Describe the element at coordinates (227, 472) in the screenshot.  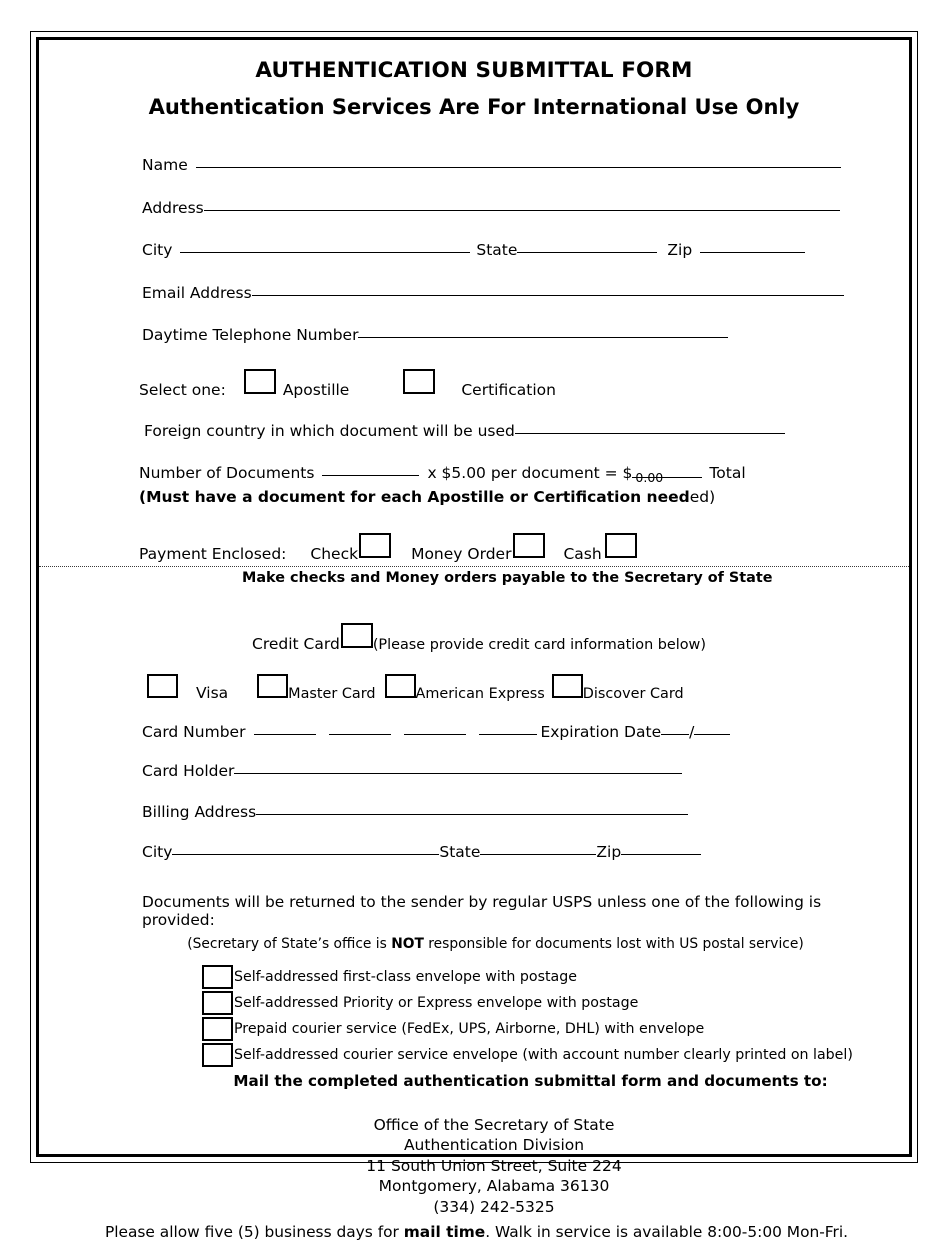
I see `documents-count-label: Number of Documents` at that location.